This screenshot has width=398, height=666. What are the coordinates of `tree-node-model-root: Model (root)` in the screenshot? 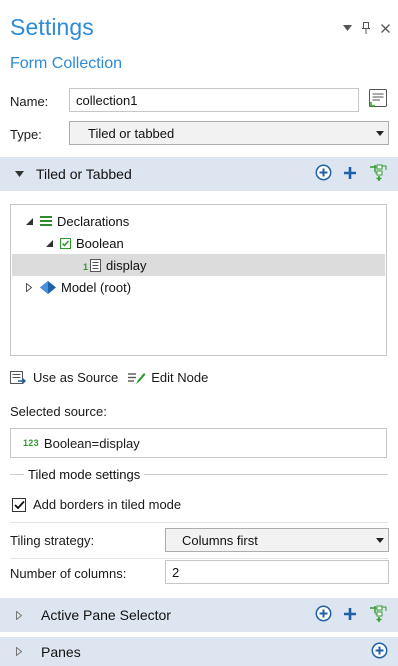 It's located at (77, 287).